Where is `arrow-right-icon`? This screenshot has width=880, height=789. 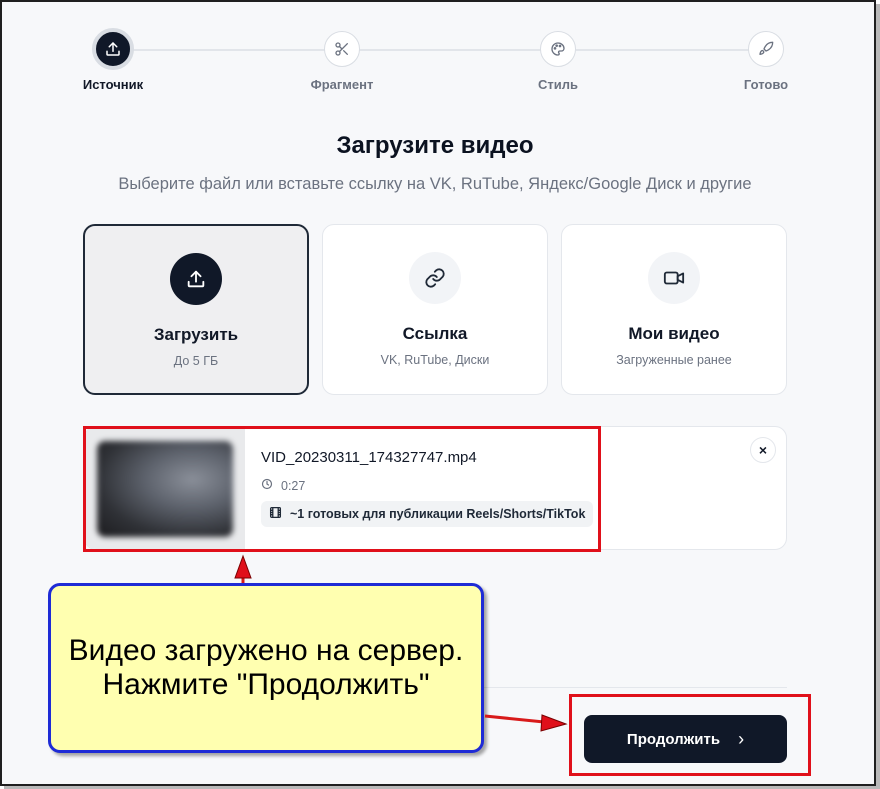 arrow-right-icon is located at coordinates (526, 723).